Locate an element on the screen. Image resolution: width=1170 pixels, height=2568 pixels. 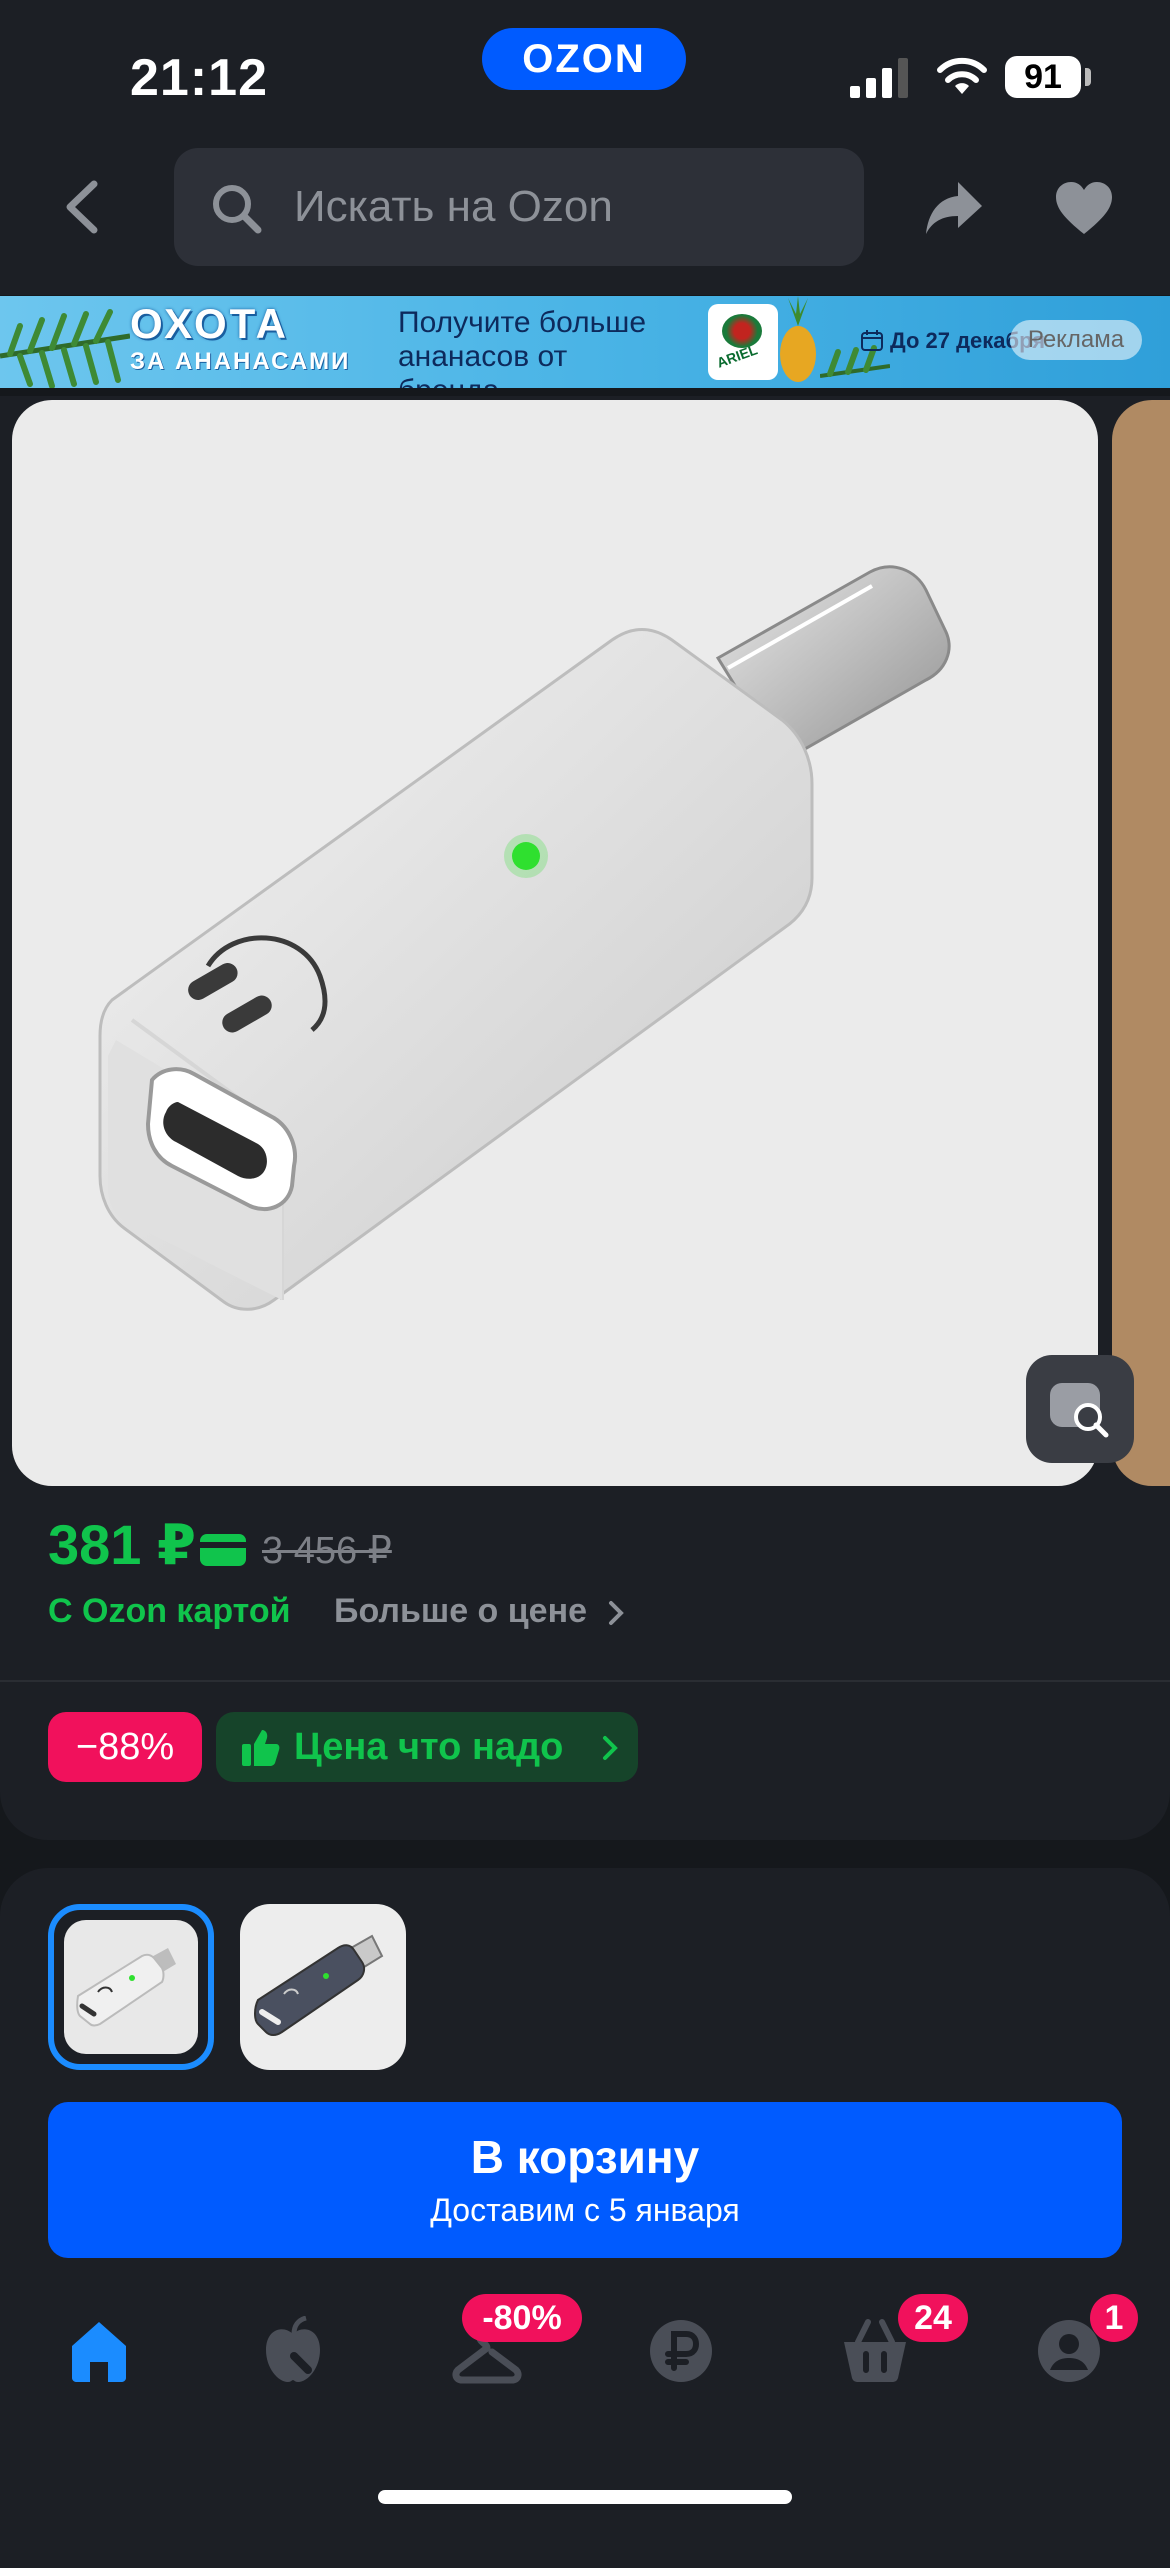
old-price: 3 456 ₽ is located at coordinates (327, 1551).